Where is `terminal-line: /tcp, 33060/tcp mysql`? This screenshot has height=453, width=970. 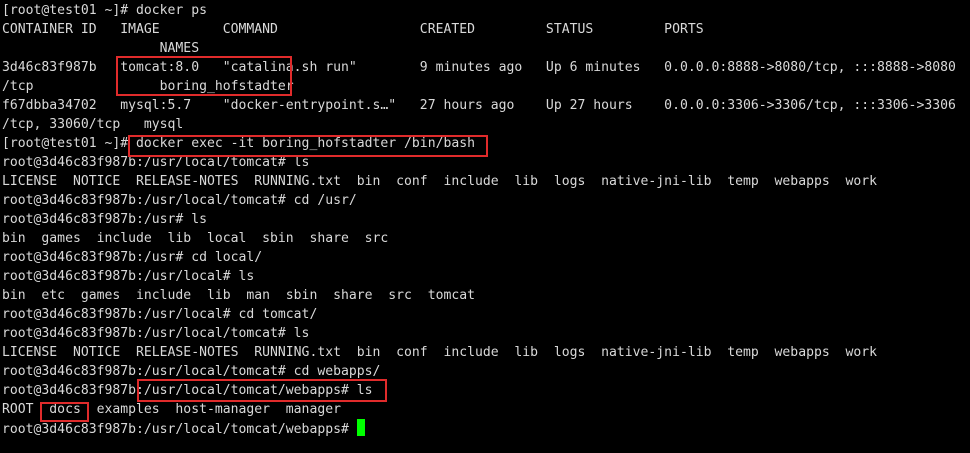 terminal-line: /tcp, 33060/tcp mysql is located at coordinates (93, 124).